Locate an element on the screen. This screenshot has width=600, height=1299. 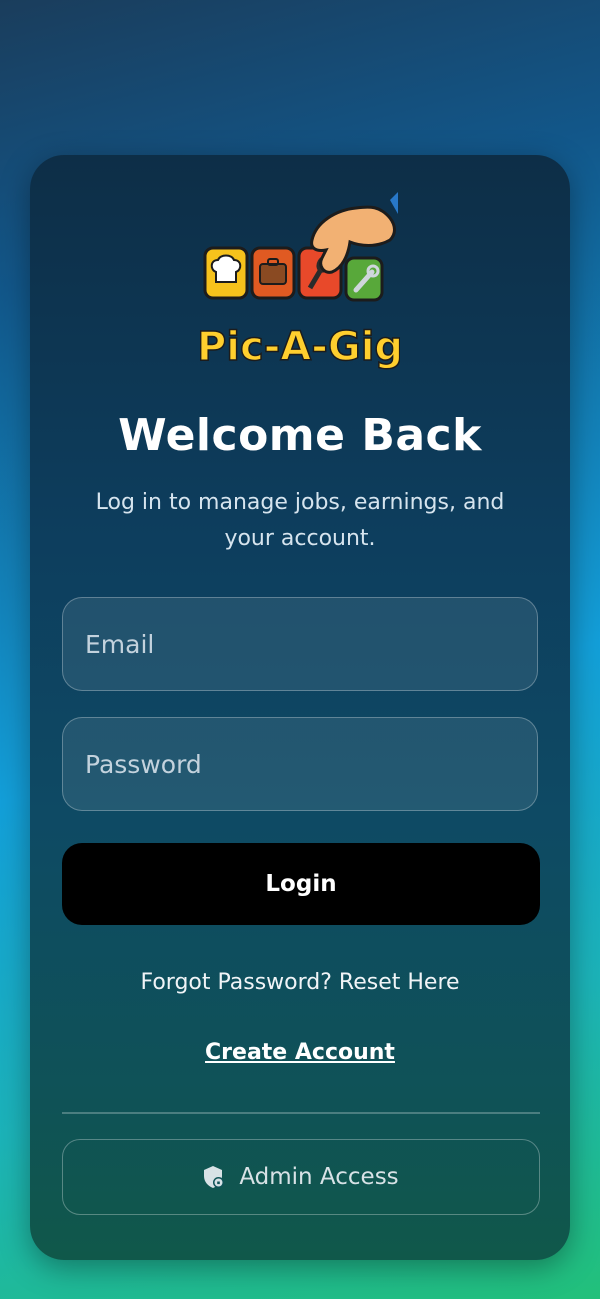
admin-access-button: Admin Access is located at coordinates (301, 1177).